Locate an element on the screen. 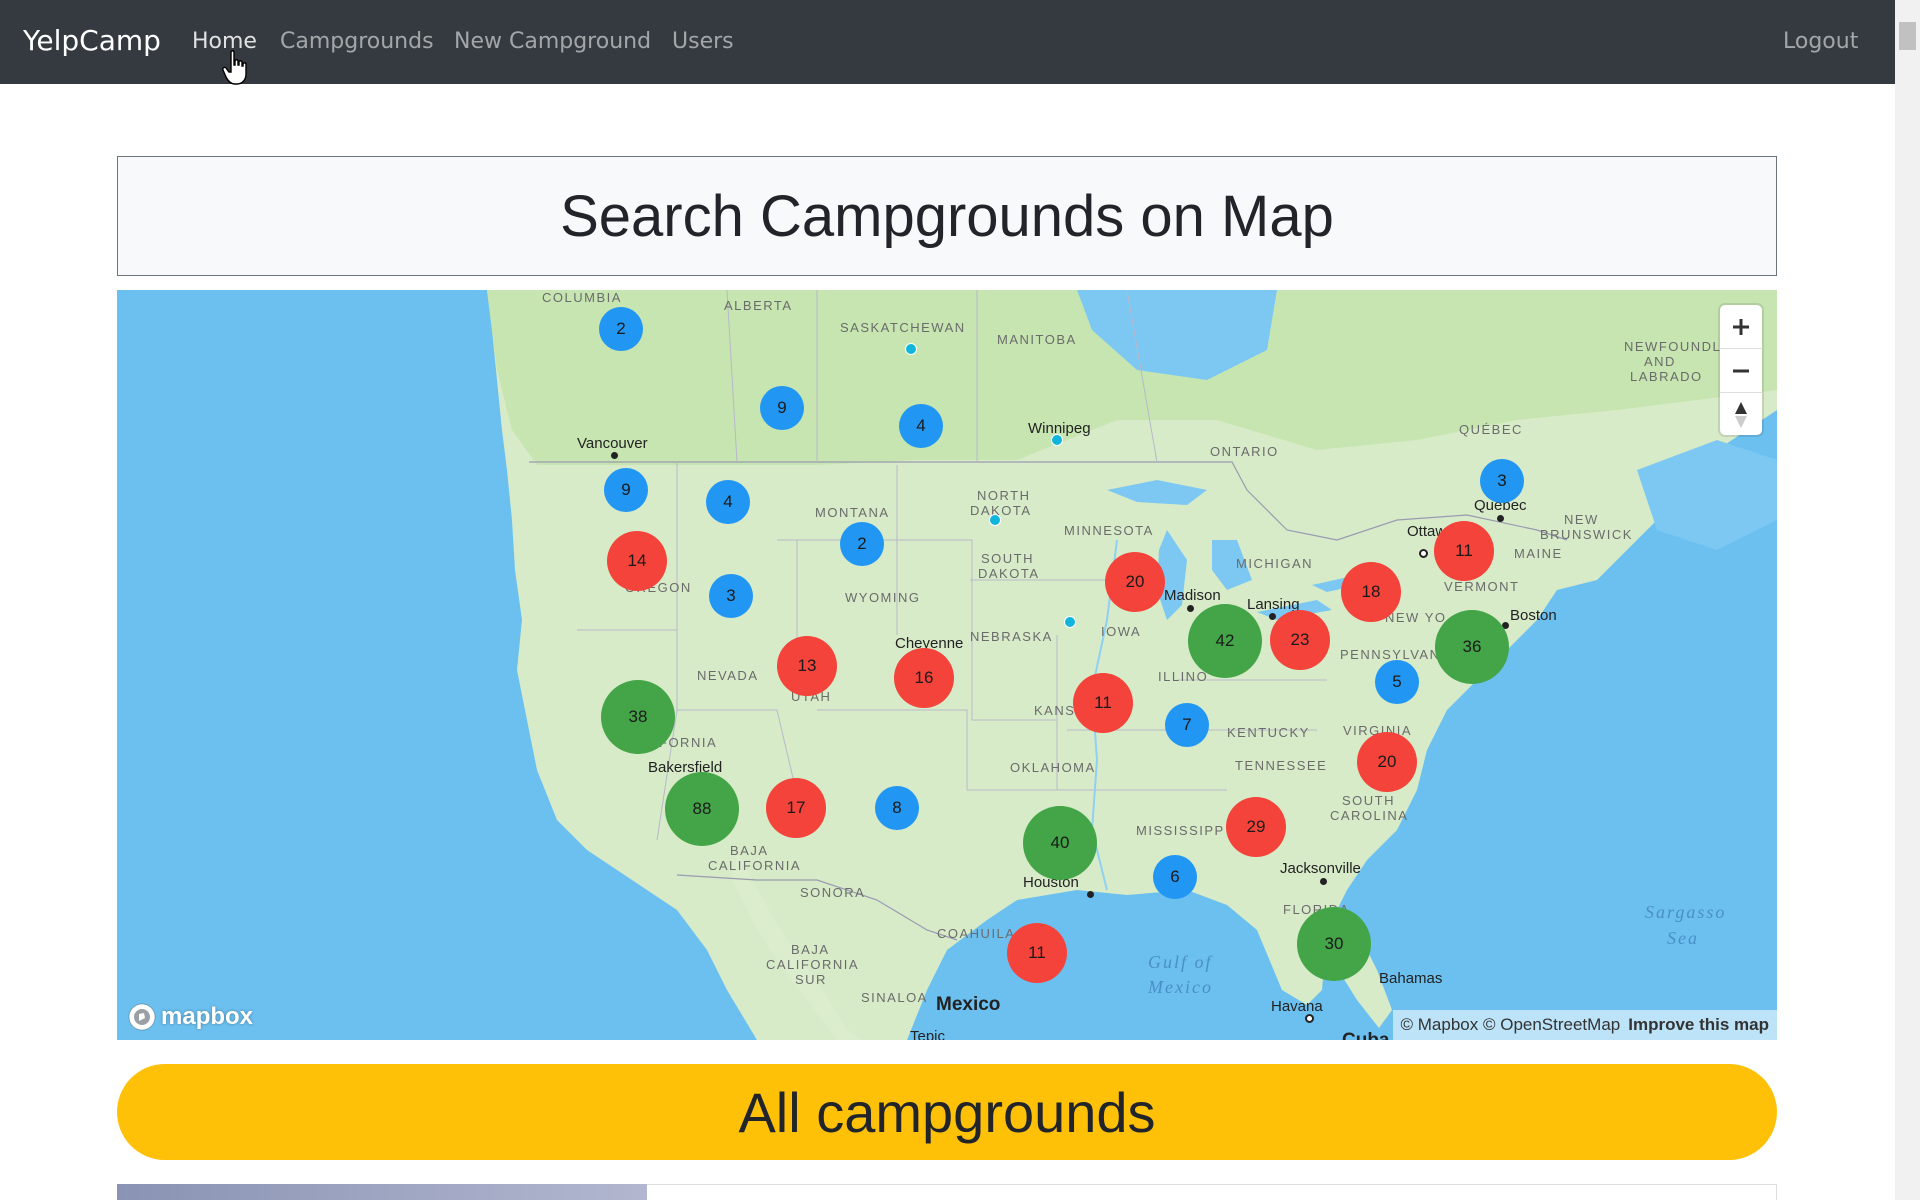  cluster-marker: 6 is located at coordinates (1175, 877).